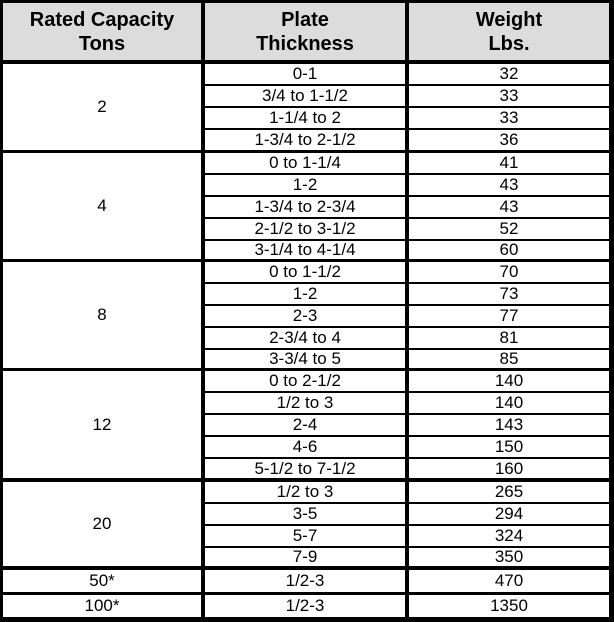 This screenshot has height=622, width=614. I want to click on header-weight: Weight Lbs., so click(509, 31).